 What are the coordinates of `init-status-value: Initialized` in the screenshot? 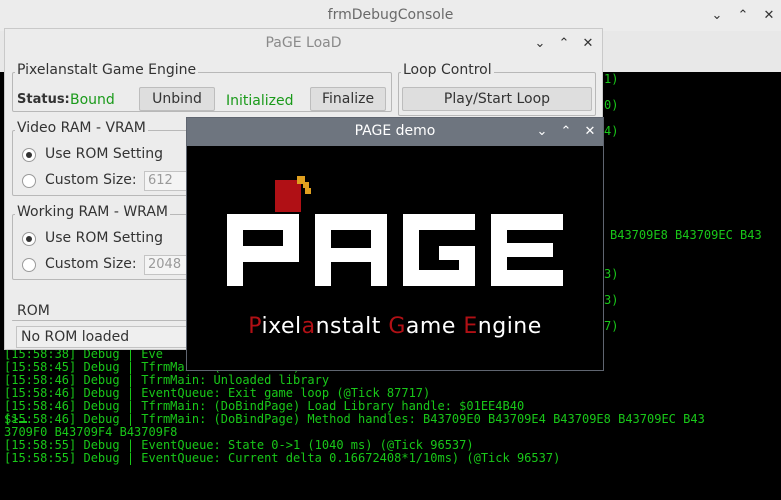 It's located at (260, 101).